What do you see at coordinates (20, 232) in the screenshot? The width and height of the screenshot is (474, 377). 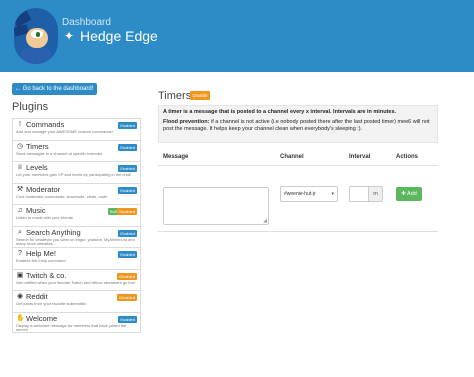 I see `search-icon: ⌕` at bounding box center [20, 232].